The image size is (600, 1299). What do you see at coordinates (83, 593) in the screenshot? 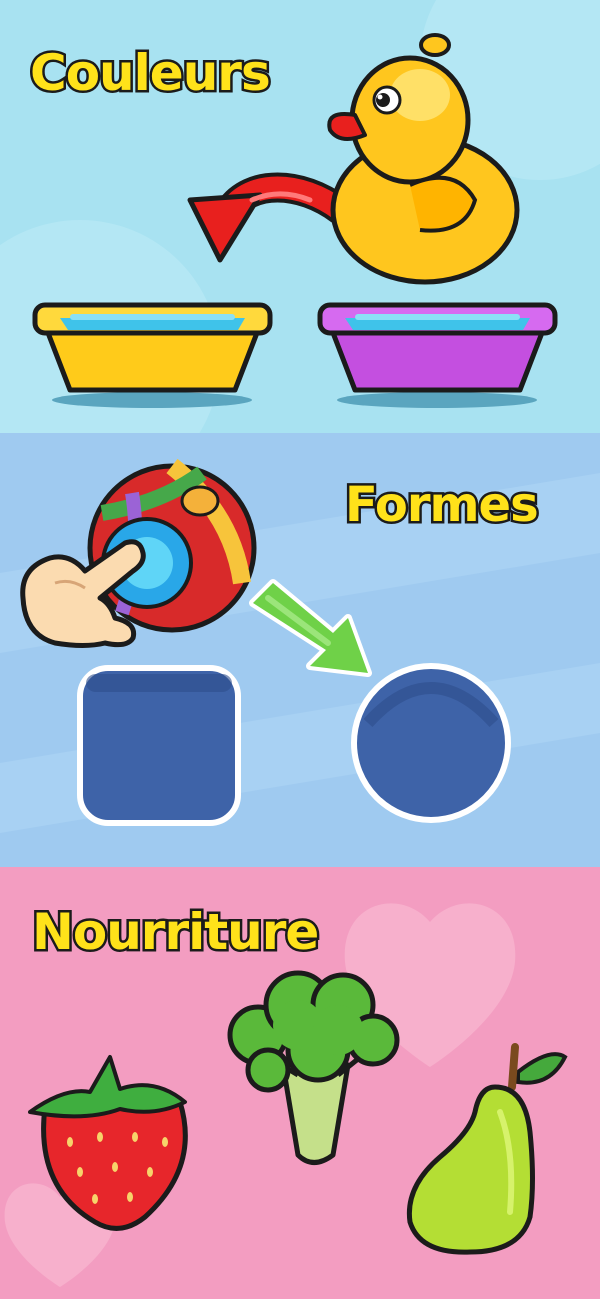
I see `pointing-hand-icon` at bounding box center [83, 593].